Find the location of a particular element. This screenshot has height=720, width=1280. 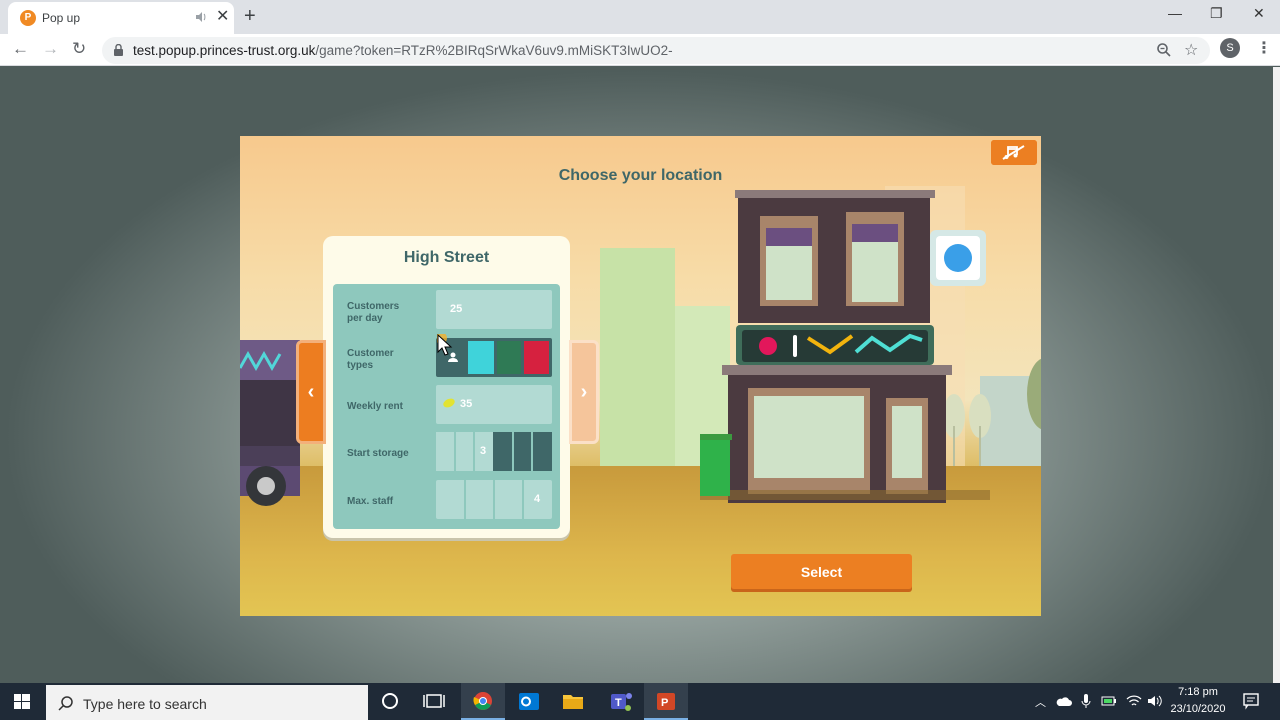

volume-icon is located at coordinates (1155, 701).